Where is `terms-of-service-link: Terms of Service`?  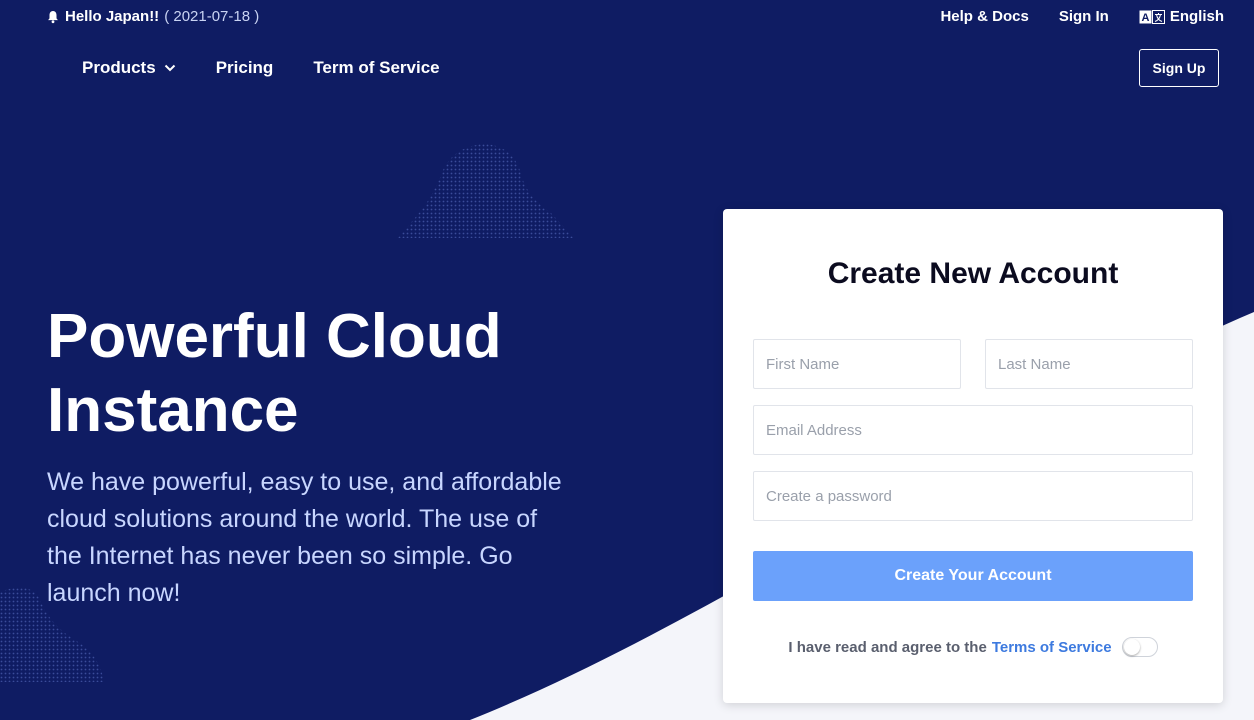
terms-of-service-link: Terms of Service is located at coordinates (1052, 647).